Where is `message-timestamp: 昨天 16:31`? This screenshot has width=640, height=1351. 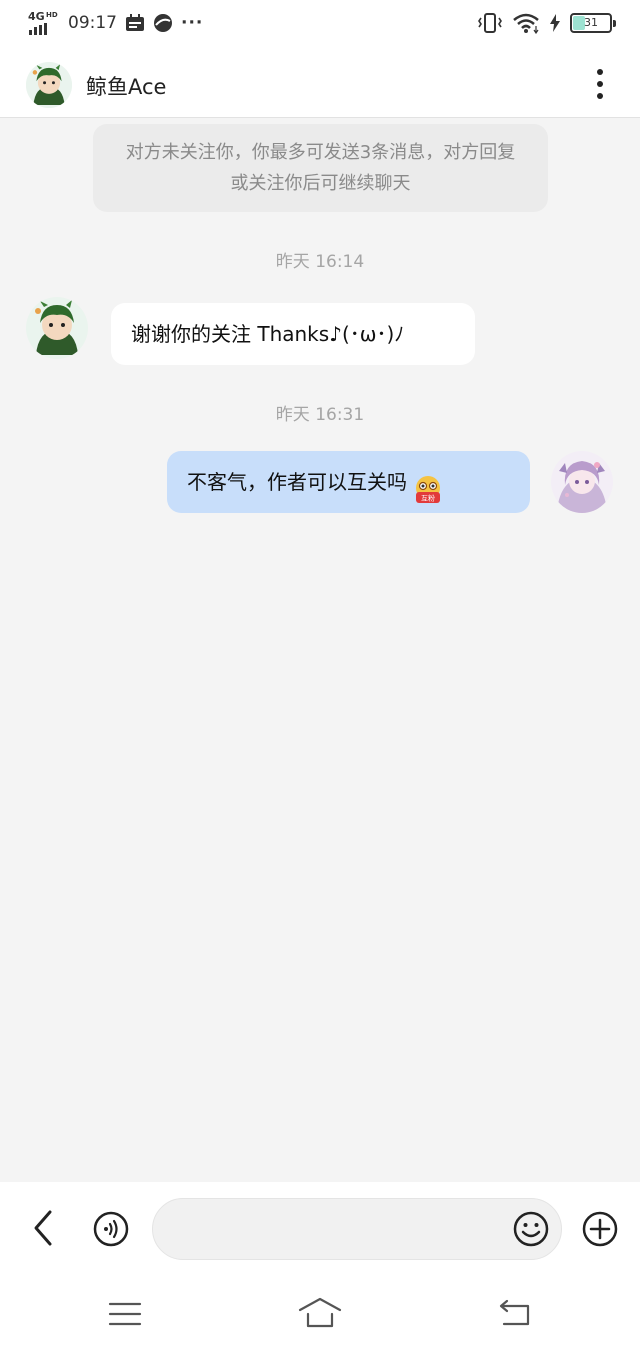
message-timestamp: 昨天 16:31 is located at coordinates (320, 415).